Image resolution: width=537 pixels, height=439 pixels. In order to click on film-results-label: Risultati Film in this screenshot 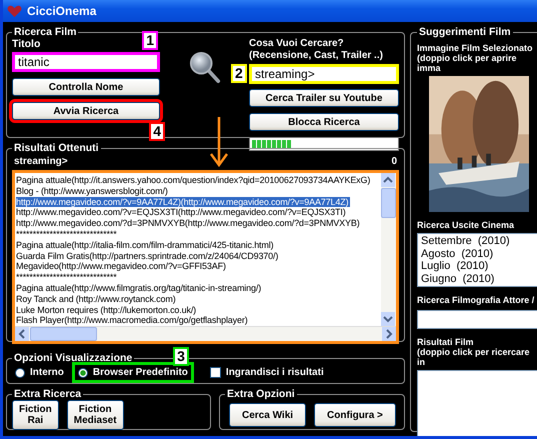, I will do `click(446, 342)`.